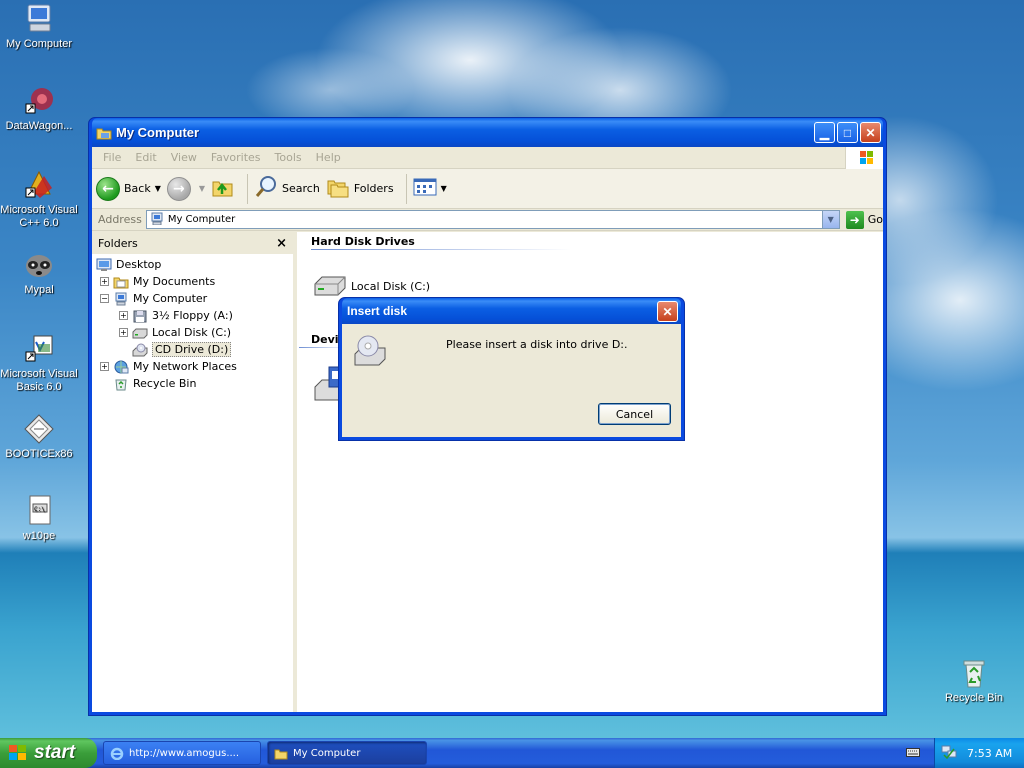 Image resolution: width=1024 pixels, height=768 pixels. Describe the element at coordinates (487, 132) in the screenshot. I see `window-titlebar: My Computer ▁ □ ✕` at that location.